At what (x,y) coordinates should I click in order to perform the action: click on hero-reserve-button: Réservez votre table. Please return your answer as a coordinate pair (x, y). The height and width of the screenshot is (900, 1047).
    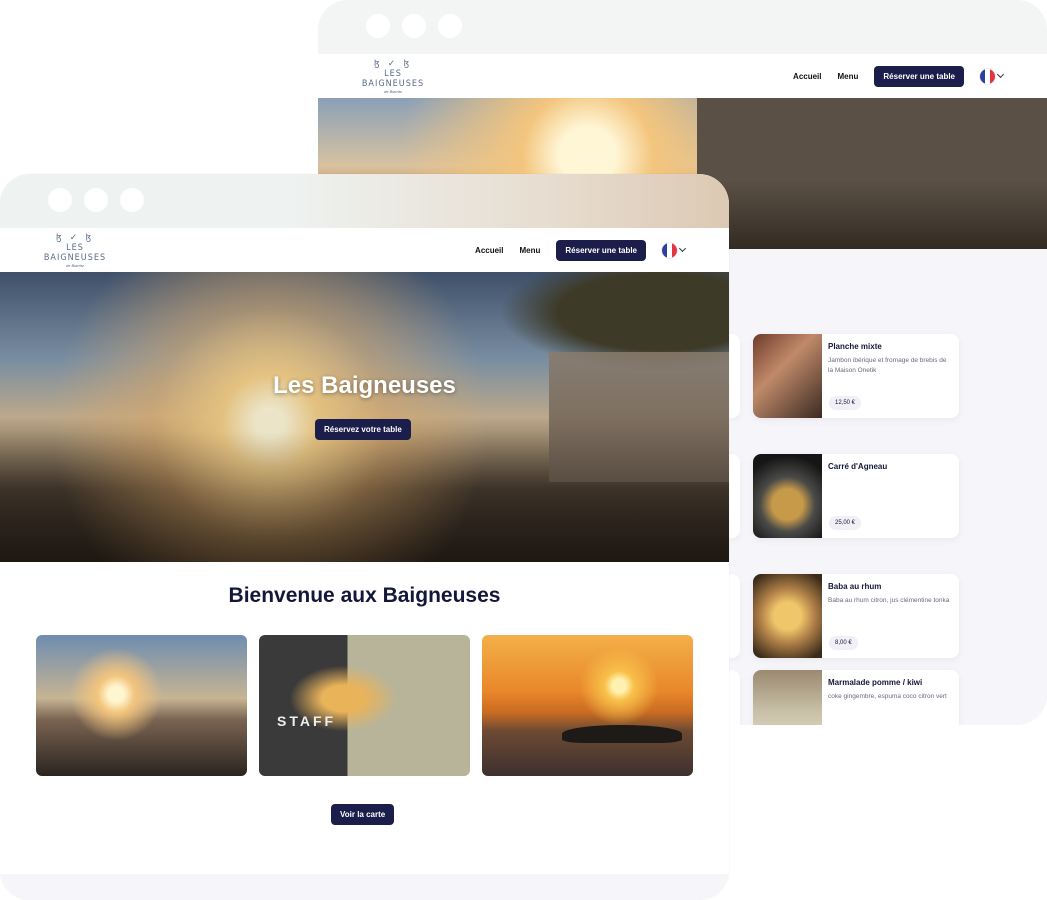
    Looking at the image, I should click on (363, 429).